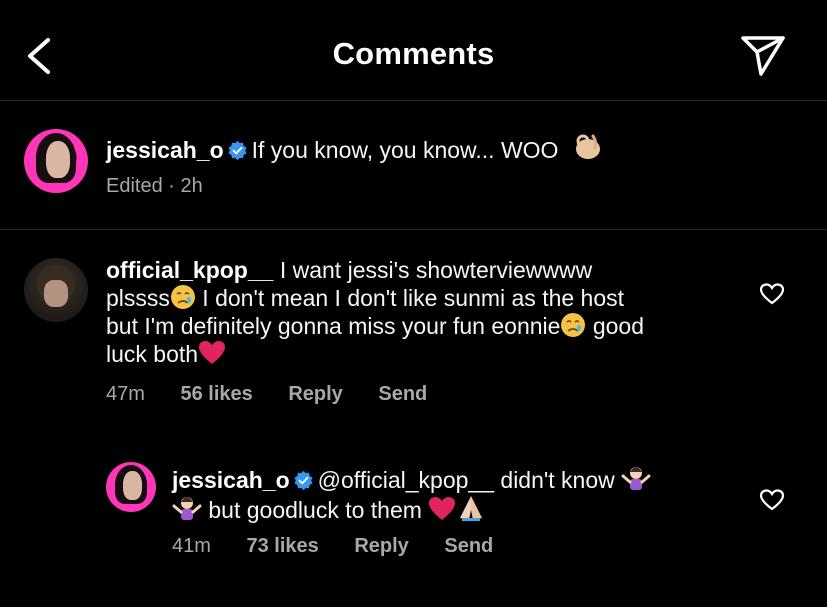 The height and width of the screenshot is (607, 827). Describe the element at coordinates (191, 546) in the screenshot. I see `comment-time: 41m` at that location.